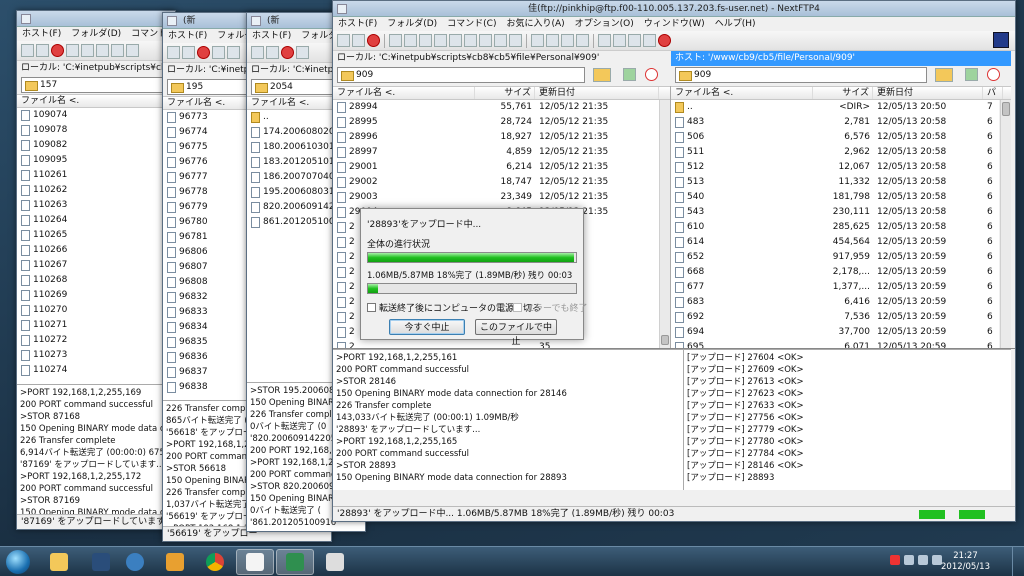 Image resolution: width=1024 pixels, height=576 pixels. I want to click on link-icon, so click(619, 40).